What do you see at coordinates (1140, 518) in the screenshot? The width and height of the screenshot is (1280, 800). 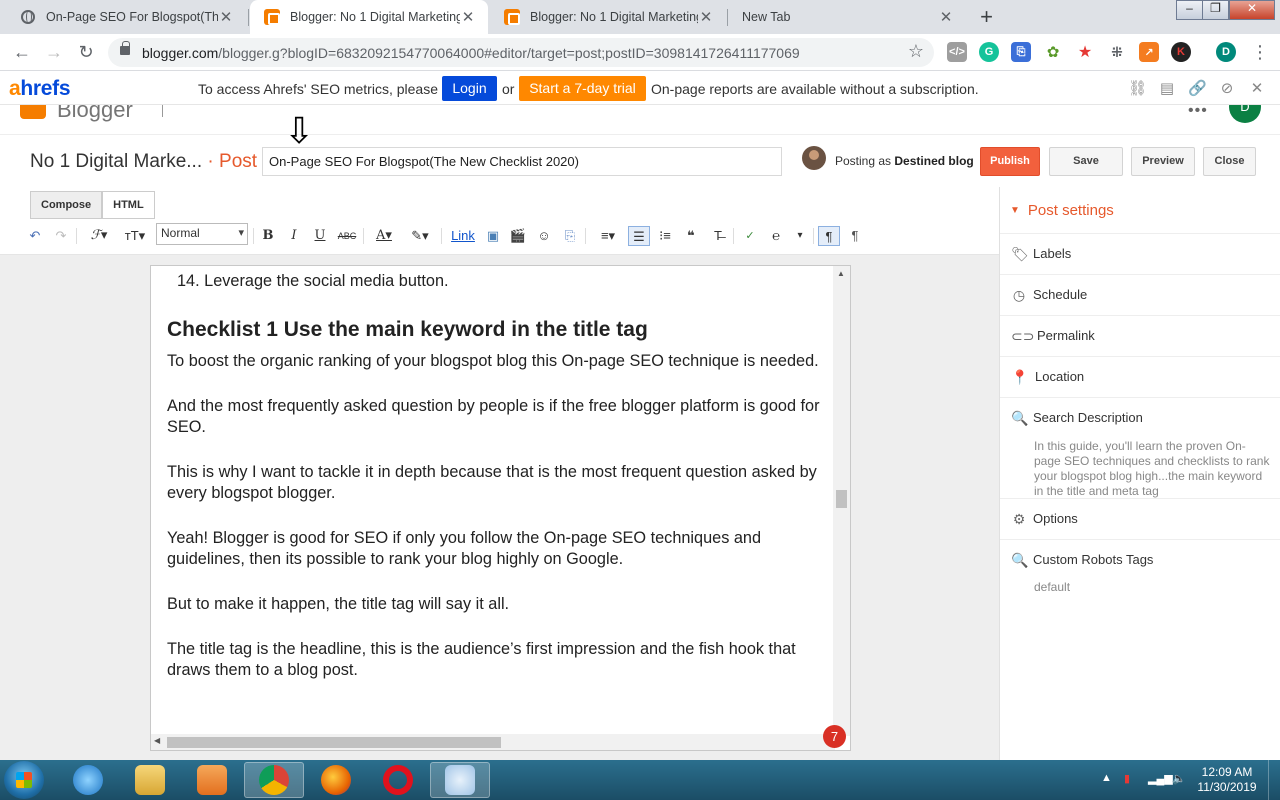 I see `sidebar-item-options: ⚙ Options` at bounding box center [1140, 518].